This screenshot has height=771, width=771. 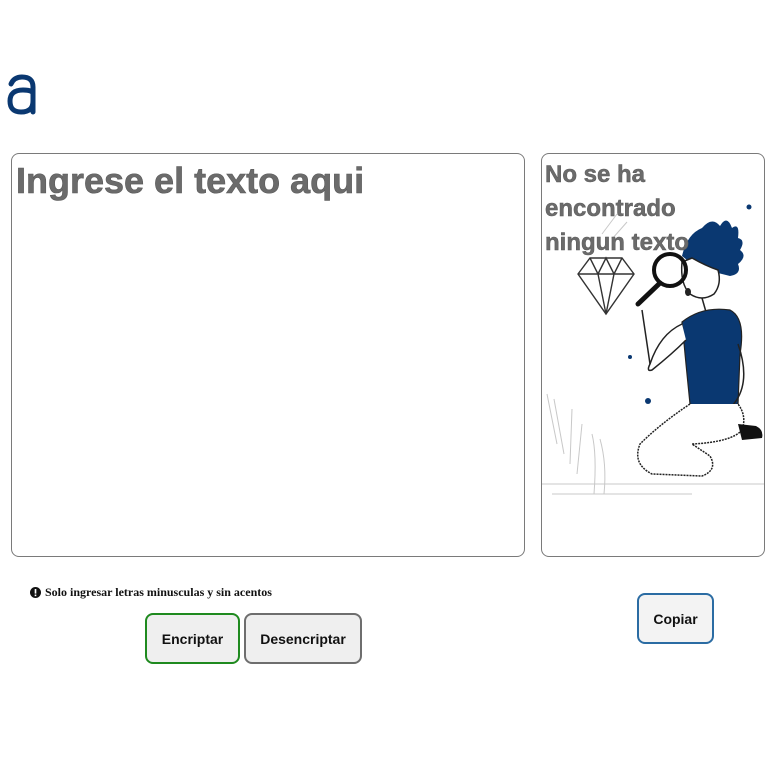 What do you see at coordinates (35, 592) in the screenshot?
I see `exclamation-circle-icon` at bounding box center [35, 592].